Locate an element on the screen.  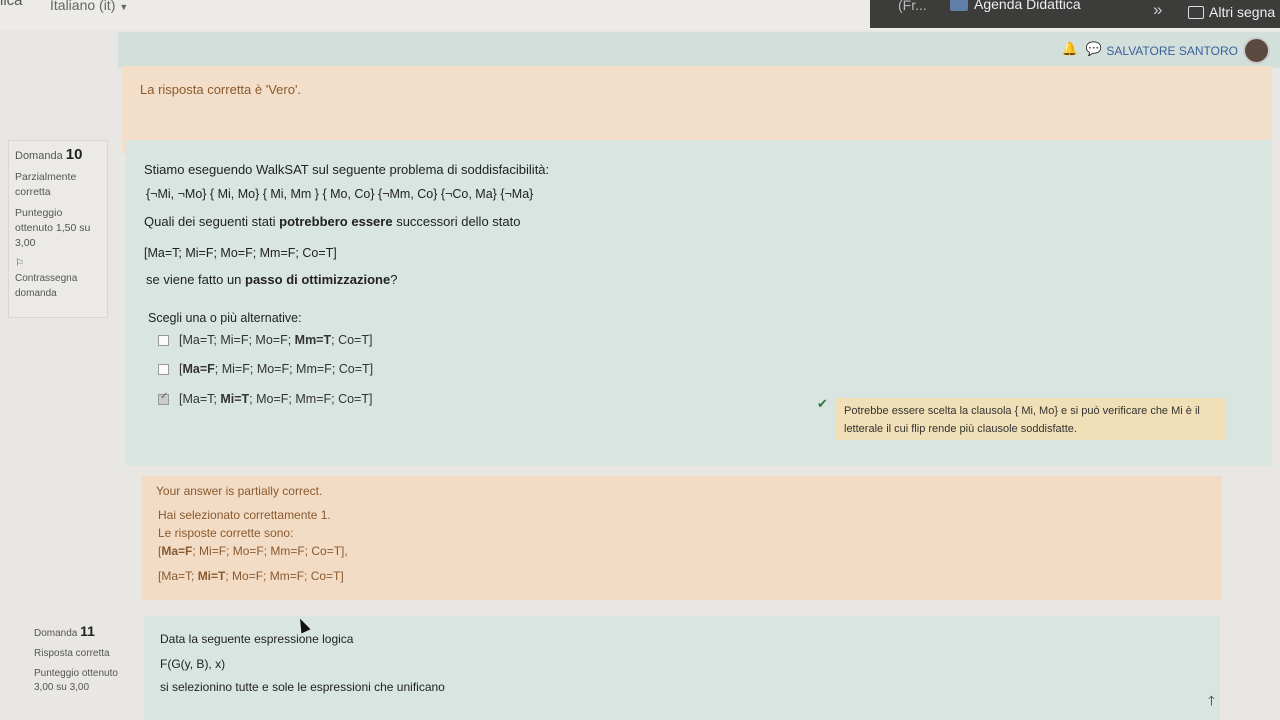
step-text: se viene fatto un is located at coordinates (196, 279).